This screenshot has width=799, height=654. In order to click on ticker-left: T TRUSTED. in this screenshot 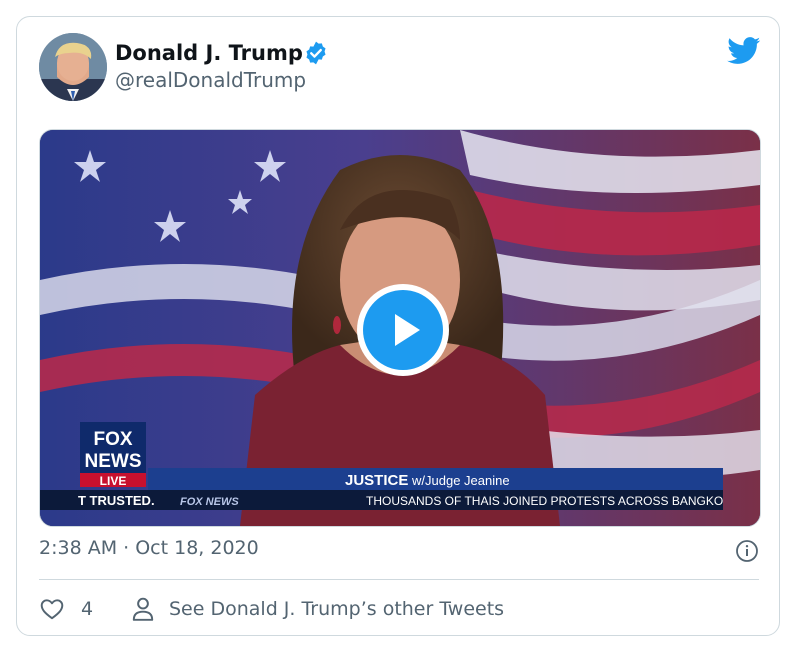, I will do `click(116, 500)`.